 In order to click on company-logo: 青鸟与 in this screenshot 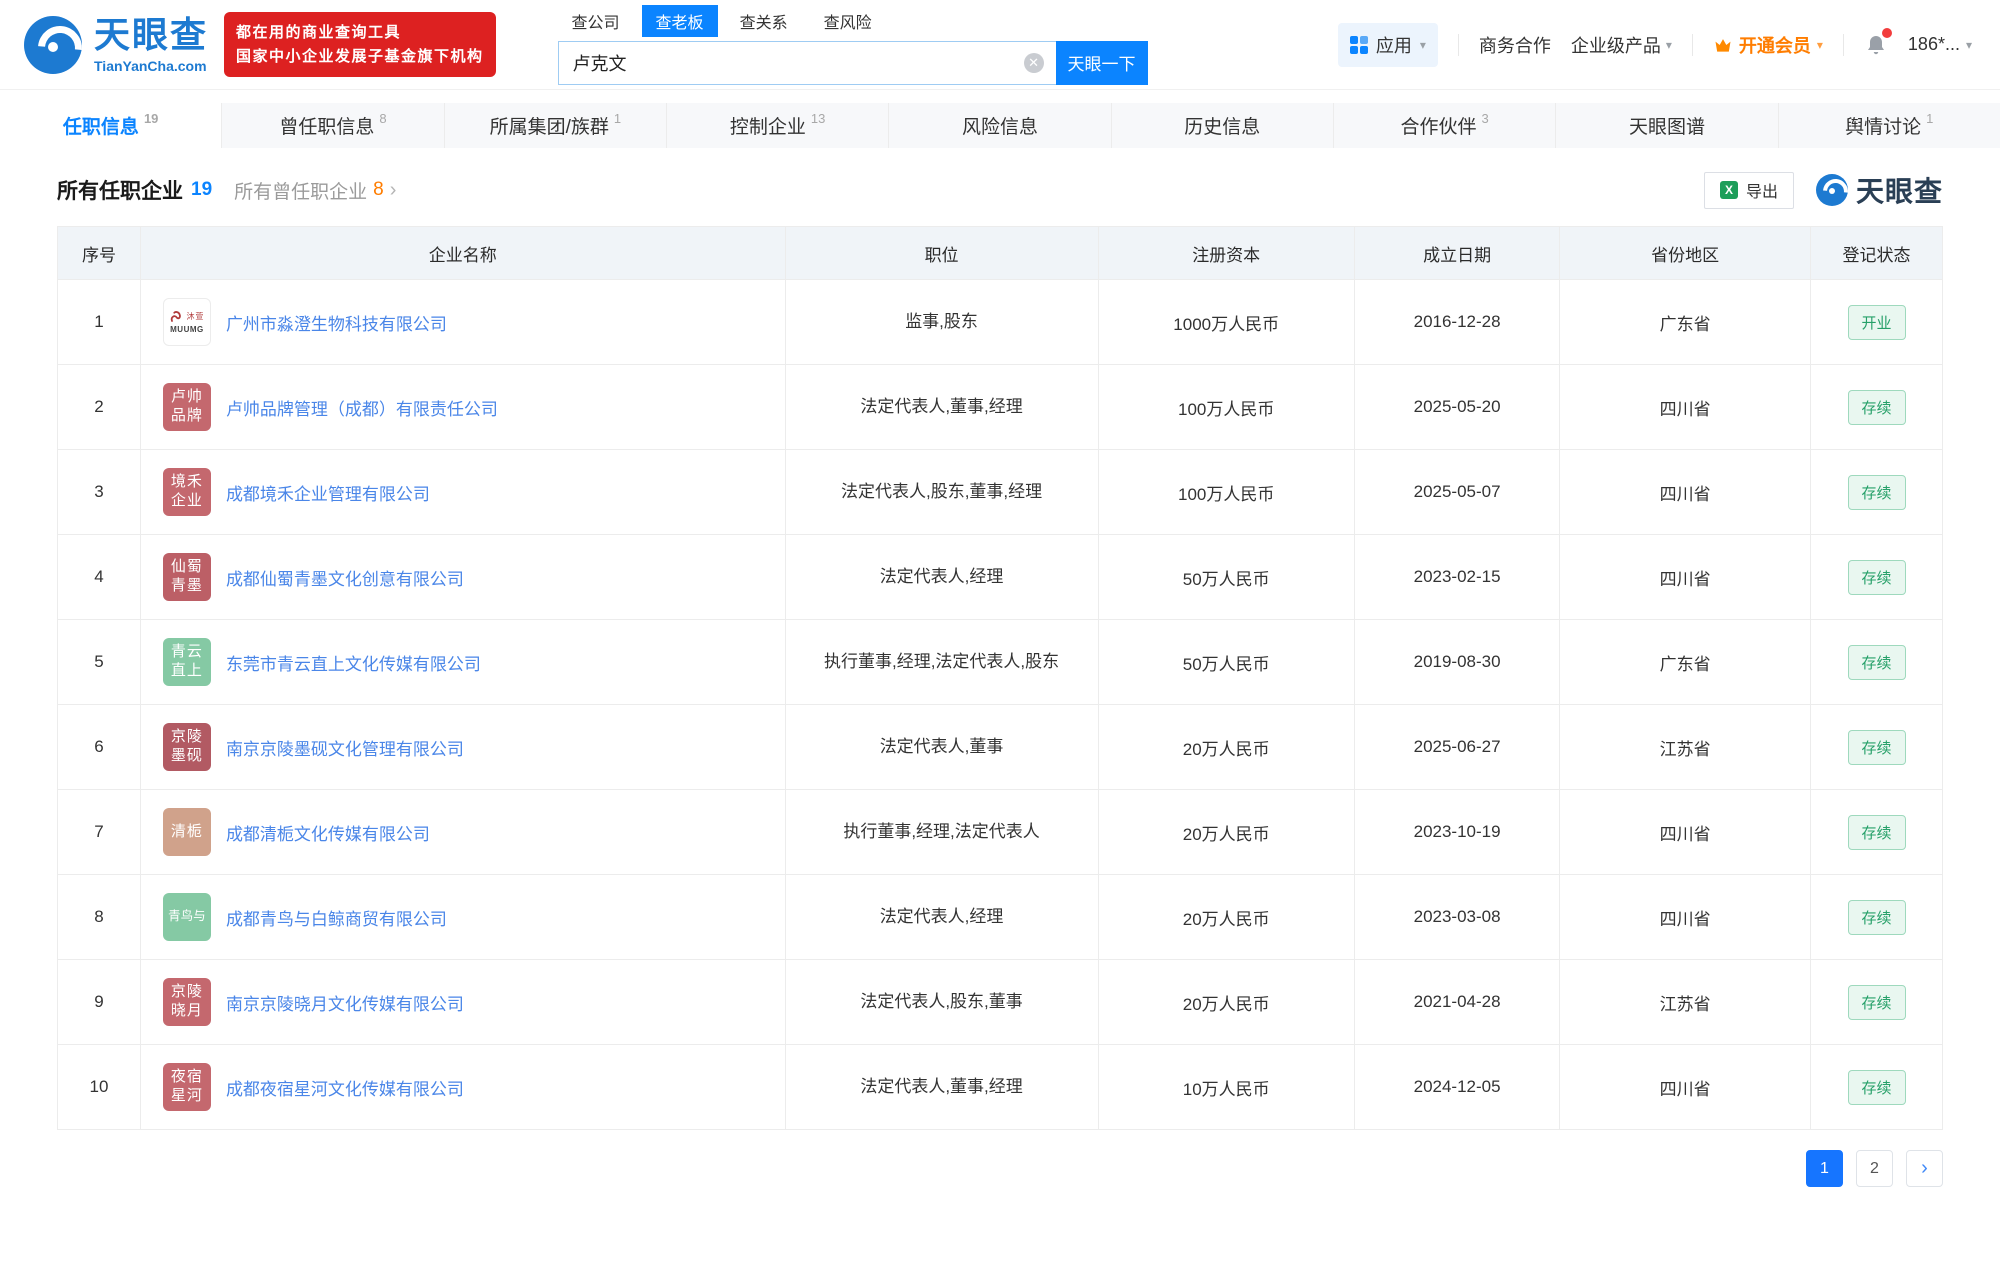, I will do `click(186, 917)`.